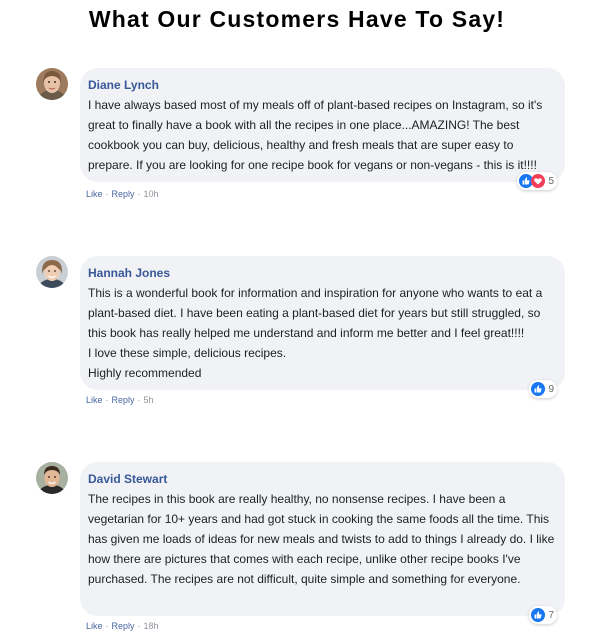 This screenshot has height=640, width=594. I want to click on comment-time: 18h, so click(151, 626).